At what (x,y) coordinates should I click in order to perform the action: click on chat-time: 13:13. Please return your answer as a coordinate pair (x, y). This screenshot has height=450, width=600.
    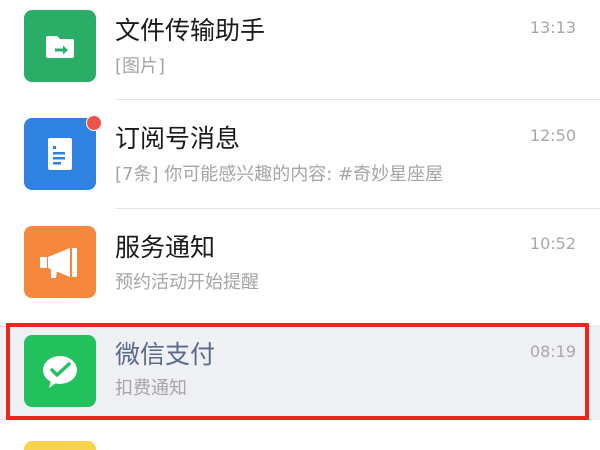
    Looking at the image, I should click on (552, 27).